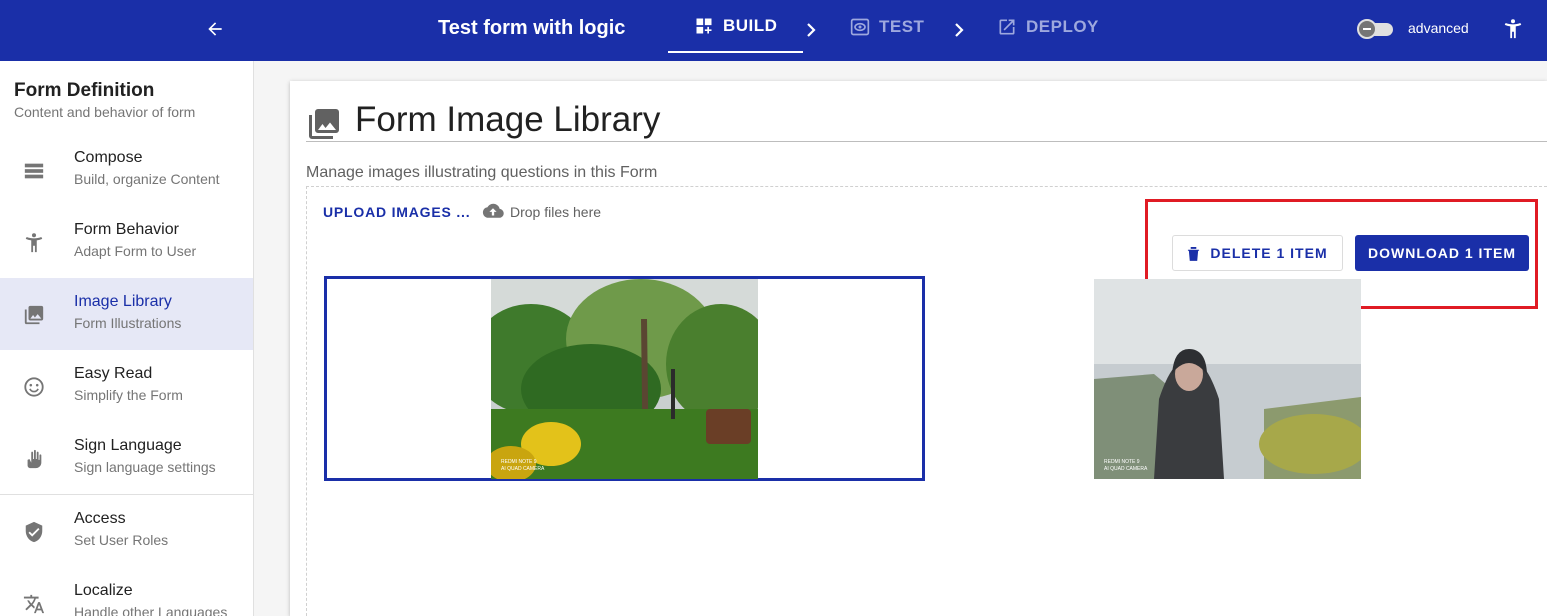 The width and height of the screenshot is (1547, 616). I want to click on trash-icon, so click(1194, 253).